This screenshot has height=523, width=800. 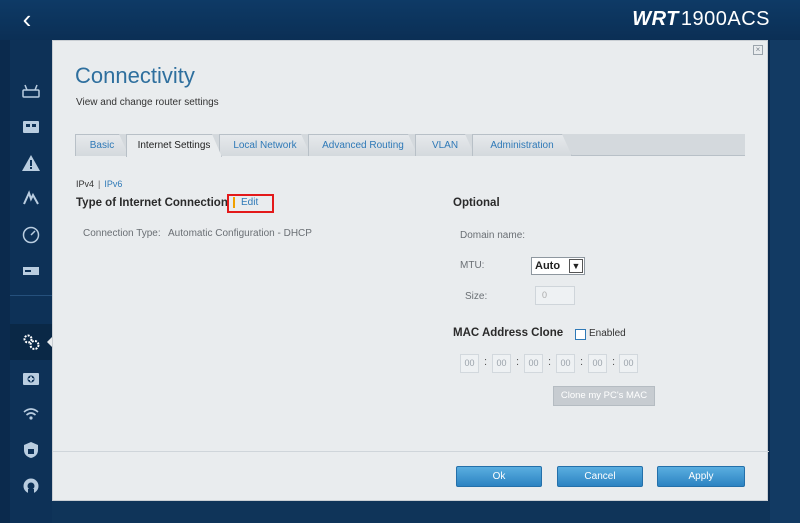 I want to click on size-input: 0, so click(x=555, y=295).